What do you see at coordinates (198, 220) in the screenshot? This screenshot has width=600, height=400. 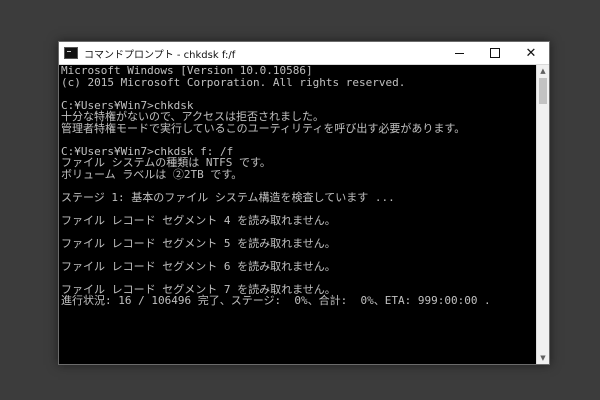 I see `console-line: ファイル レコード セグメント 4 を読み取れません。` at bounding box center [198, 220].